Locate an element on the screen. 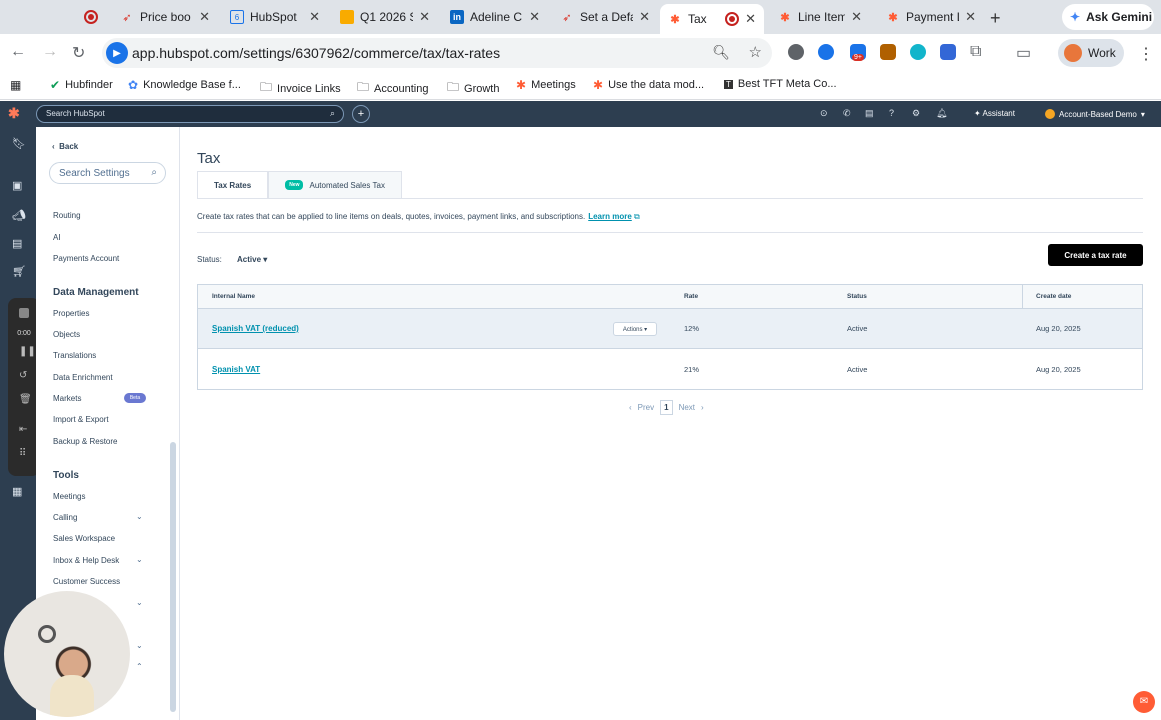 The width and height of the screenshot is (1161, 720). sidebar-item-sales-workspace: Sales Workspace is located at coordinates (84, 538).